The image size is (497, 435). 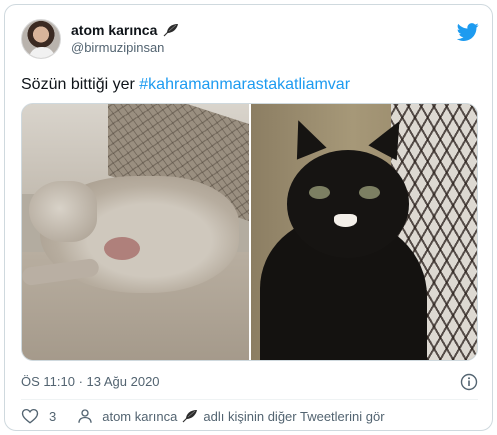 What do you see at coordinates (117, 47) in the screenshot?
I see `author-handle: @birmuzipinsan` at bounding box center [117, 47].